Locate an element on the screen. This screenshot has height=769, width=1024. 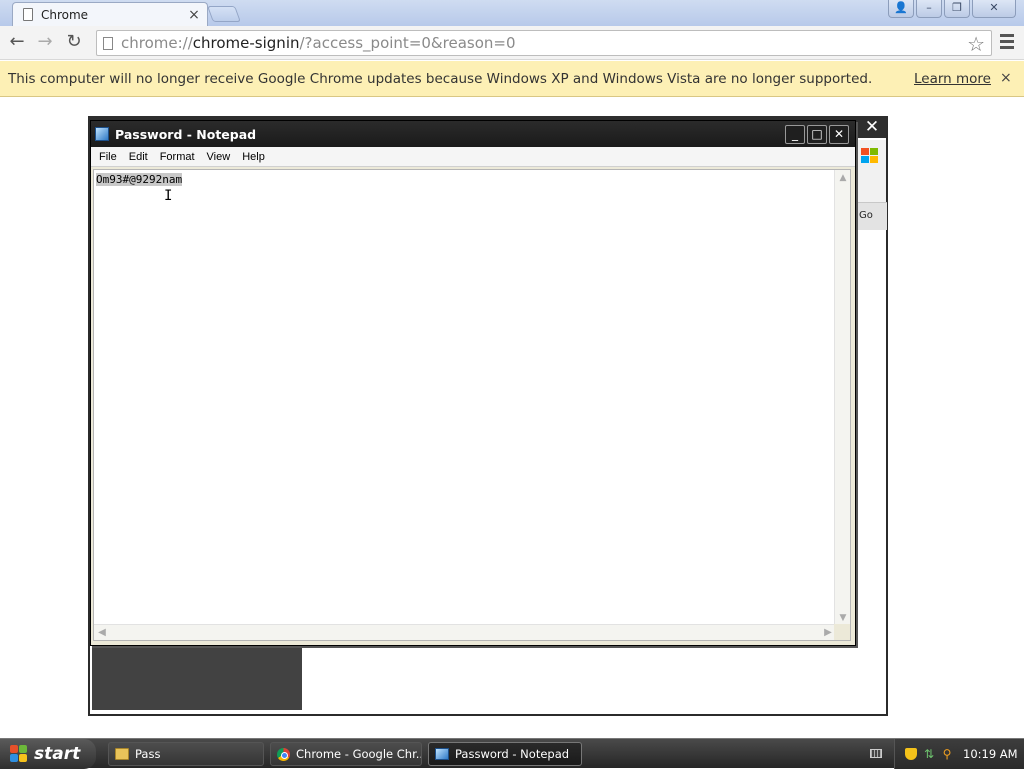
windows-logo-icon is located at coordinates (870, 156).